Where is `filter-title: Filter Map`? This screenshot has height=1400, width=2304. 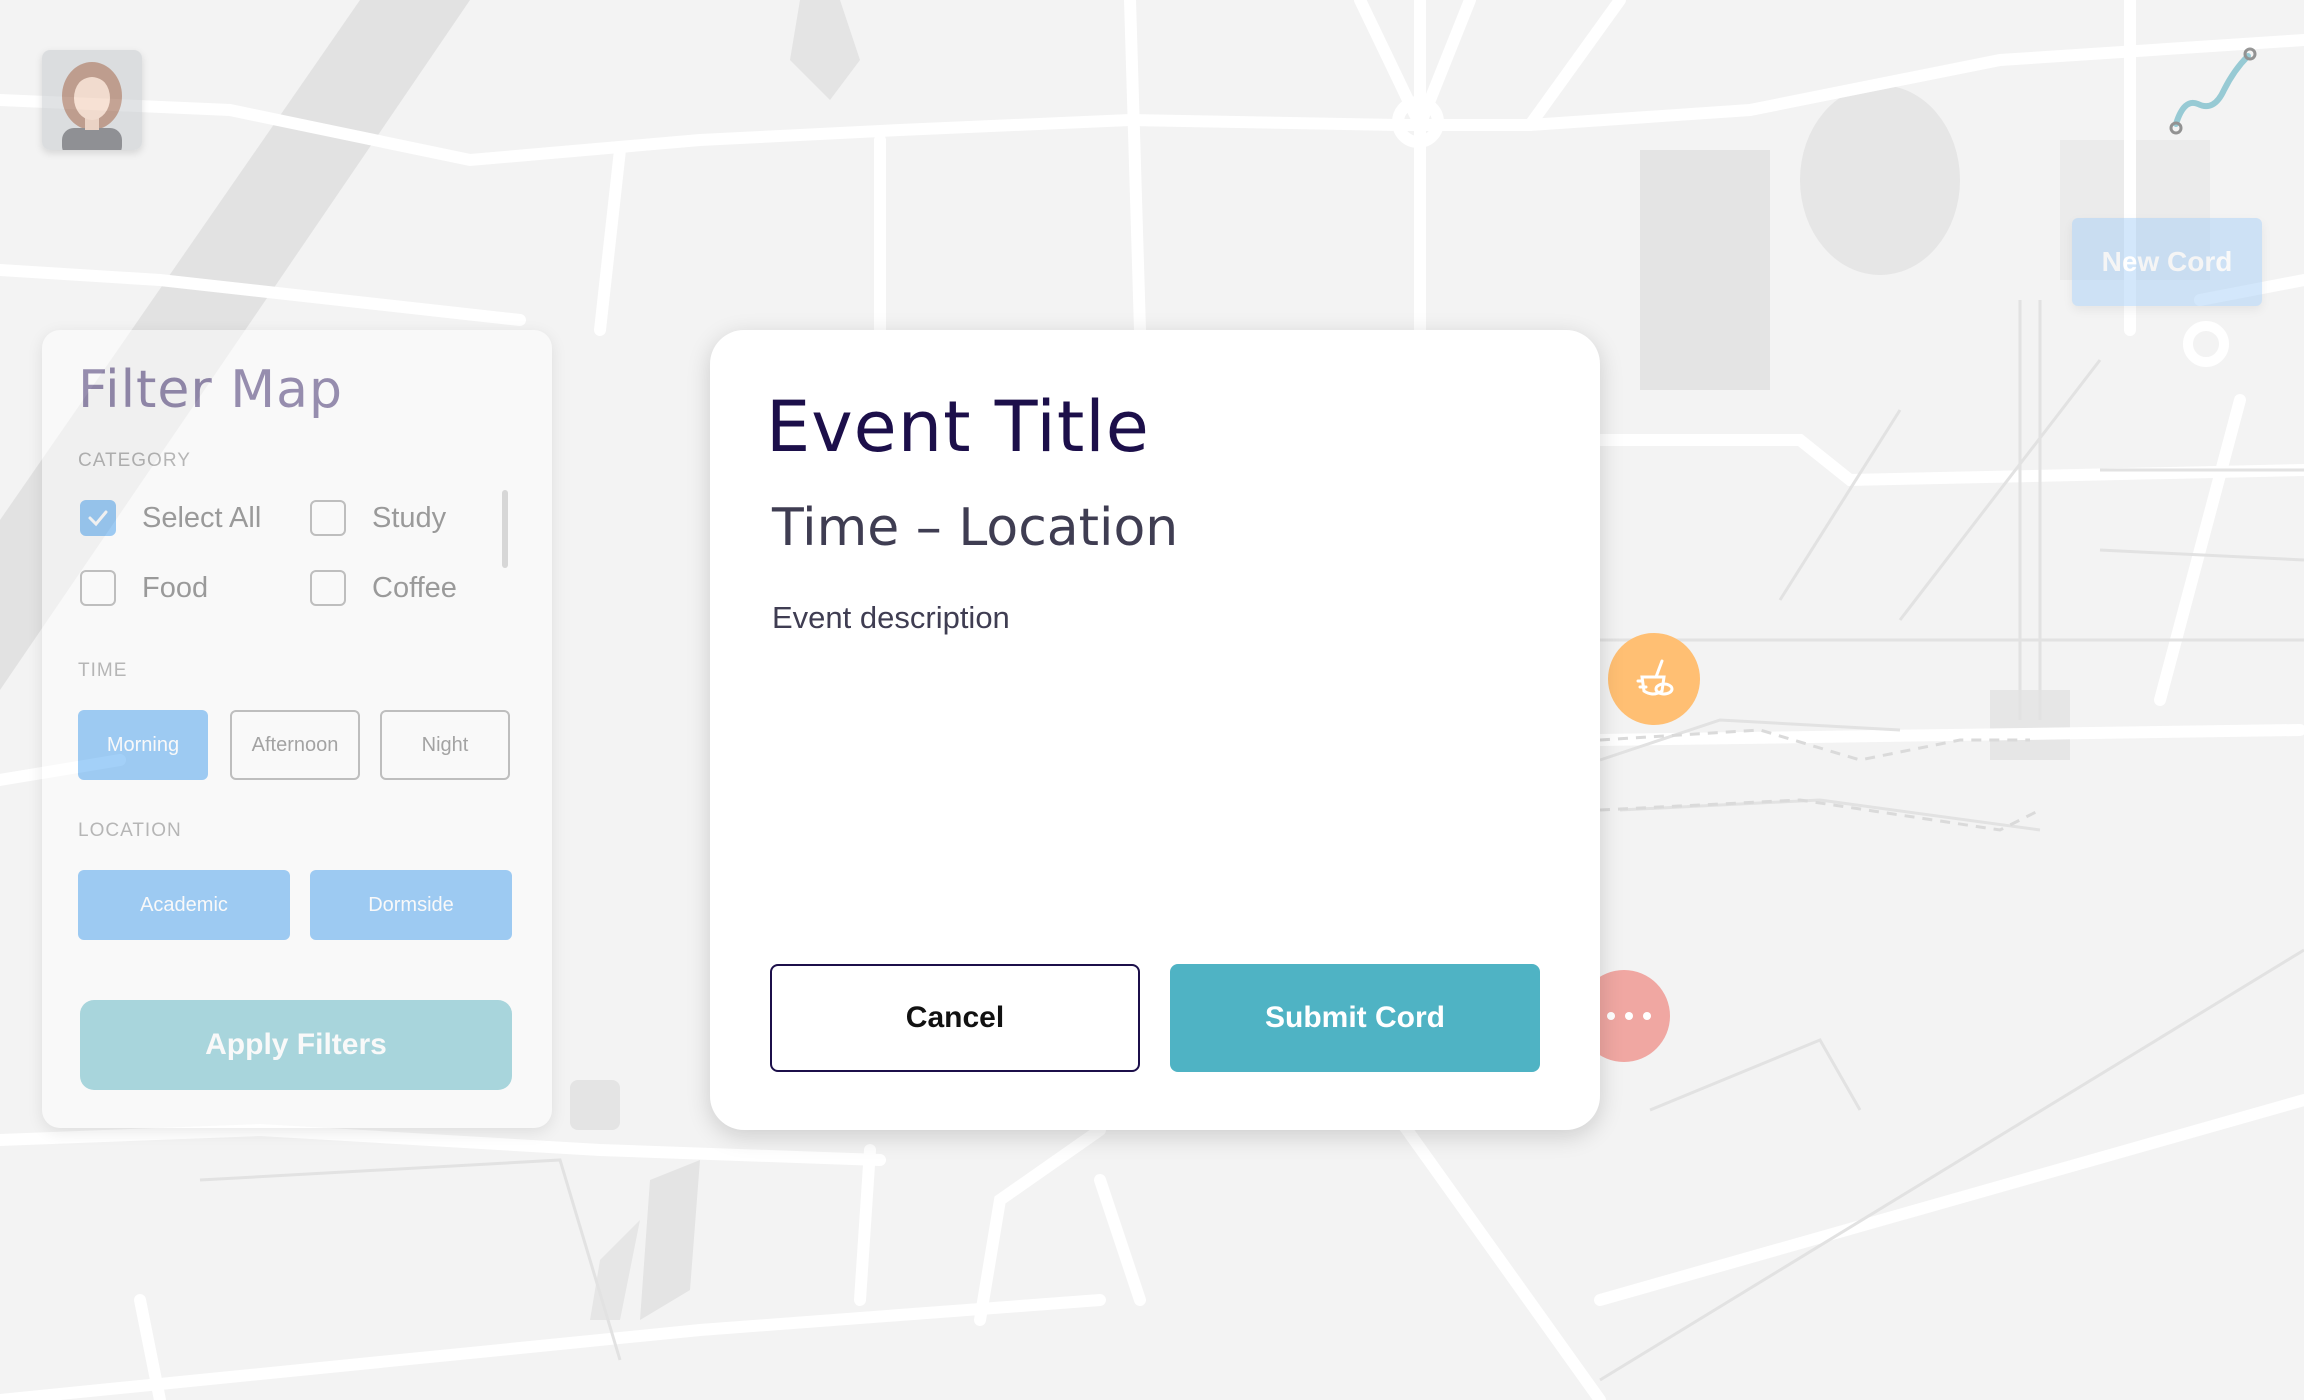 filter-title: Filter Map is located at coordinates (211, 390).